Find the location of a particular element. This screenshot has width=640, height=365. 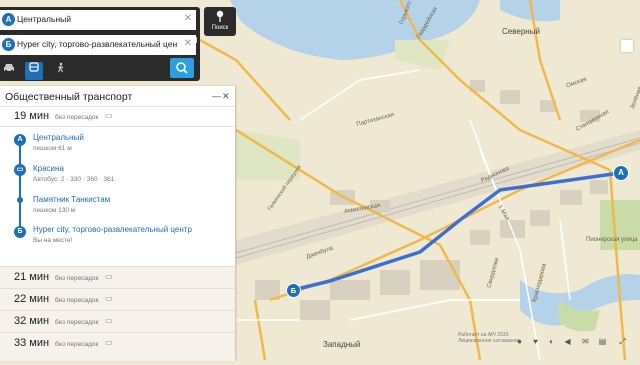

step-start-name: Центральный is located at coordinates (58, 137).